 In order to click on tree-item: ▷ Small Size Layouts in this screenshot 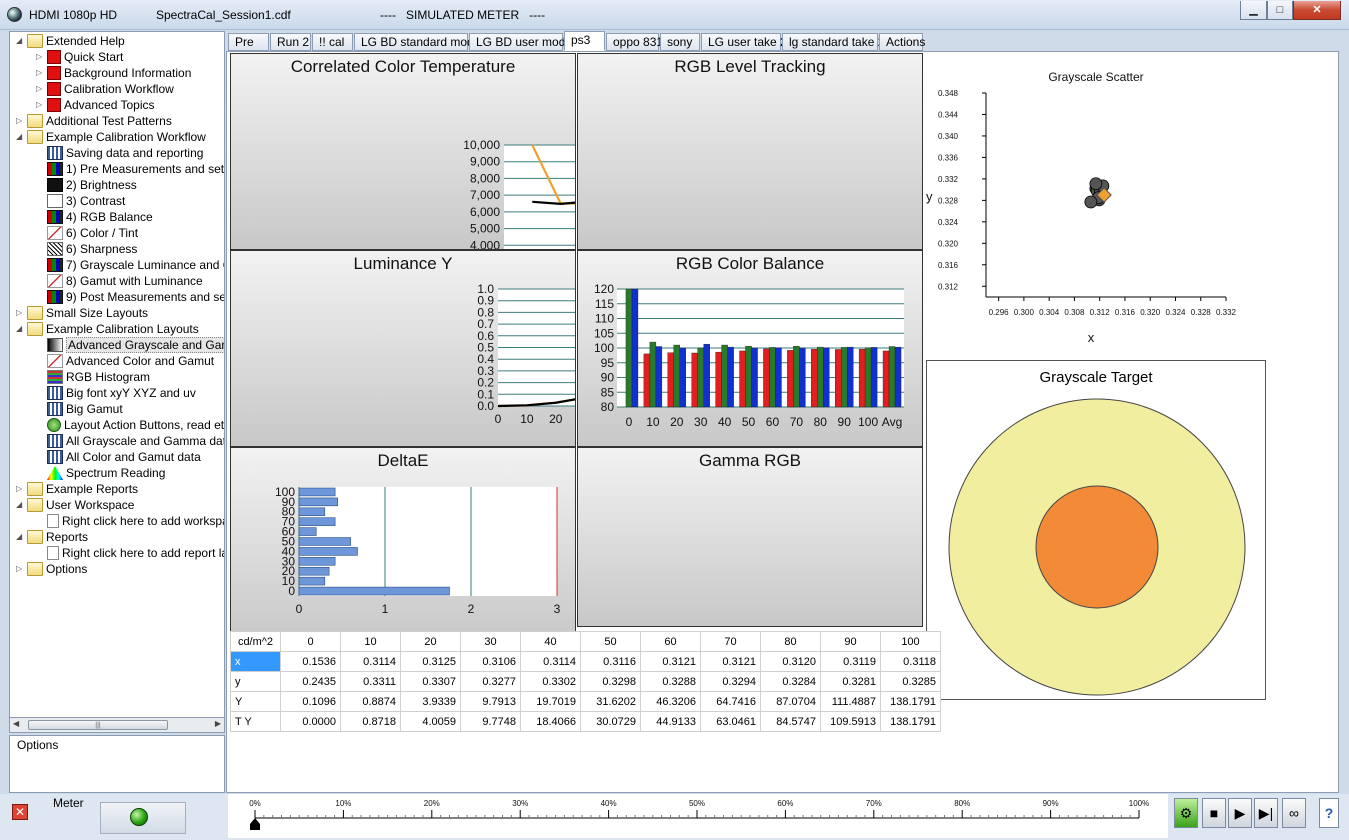, I will do `click(82, 313)`.